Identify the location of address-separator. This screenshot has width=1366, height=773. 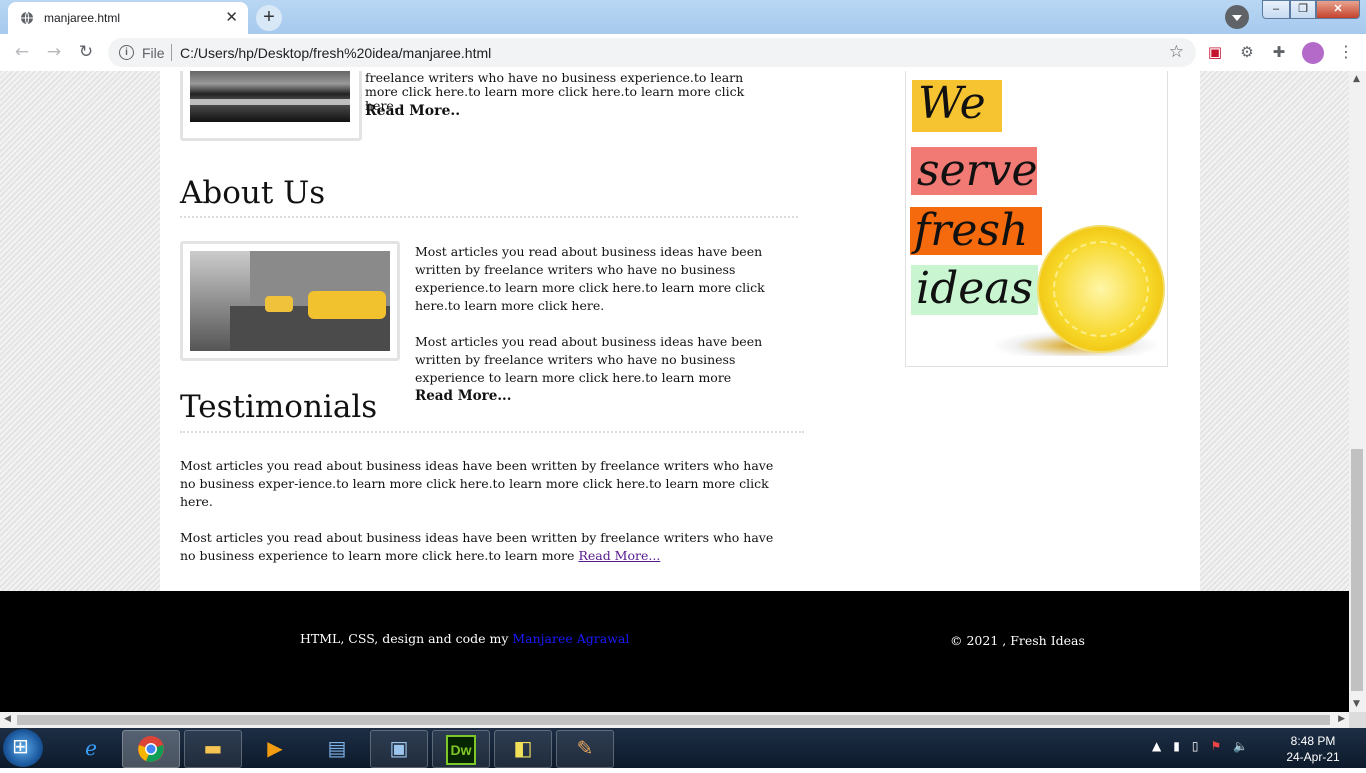
(171, 52).